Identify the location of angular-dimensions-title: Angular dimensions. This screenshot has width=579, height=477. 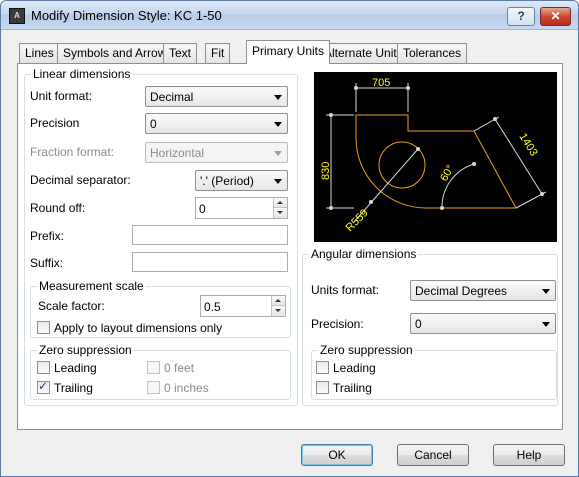
(364, 254).